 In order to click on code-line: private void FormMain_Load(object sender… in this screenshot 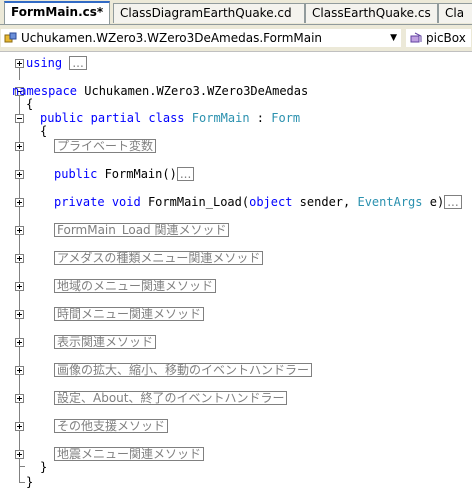, I will do `click(236, 208)`.